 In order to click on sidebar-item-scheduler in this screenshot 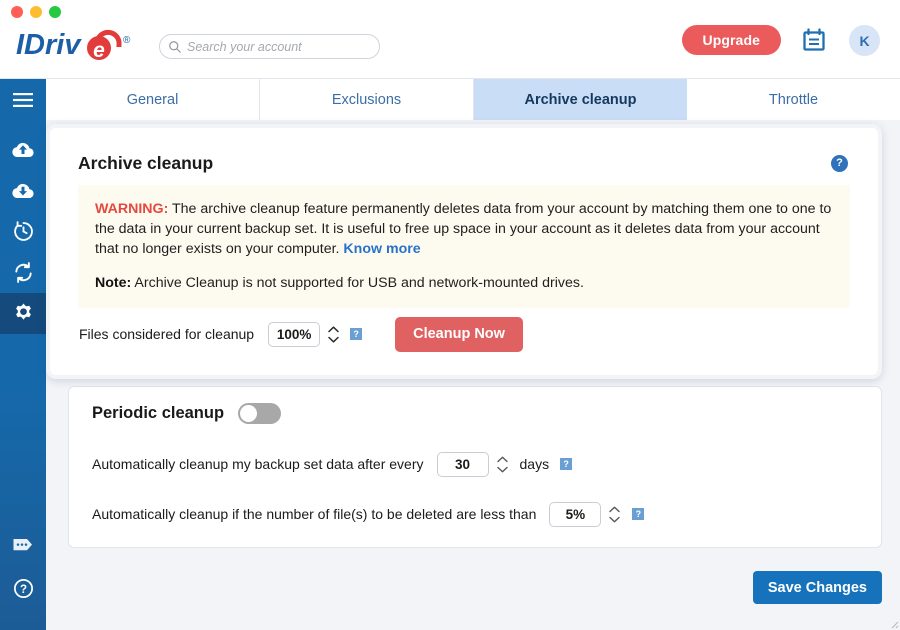, I will do `click(23, 231)`.